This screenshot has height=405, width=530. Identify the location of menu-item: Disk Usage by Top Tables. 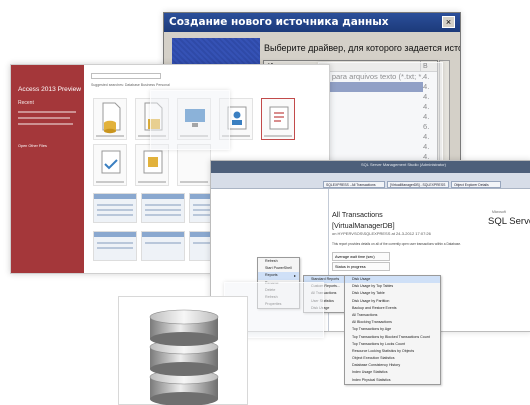
(392, 286).